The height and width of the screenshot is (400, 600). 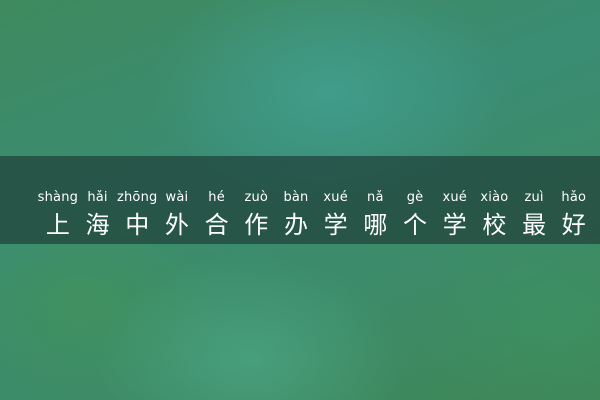 What do you see at coordinates (415, 225) in the screenshot?
I see `title-character: 个` at bounding box center [415, 225].